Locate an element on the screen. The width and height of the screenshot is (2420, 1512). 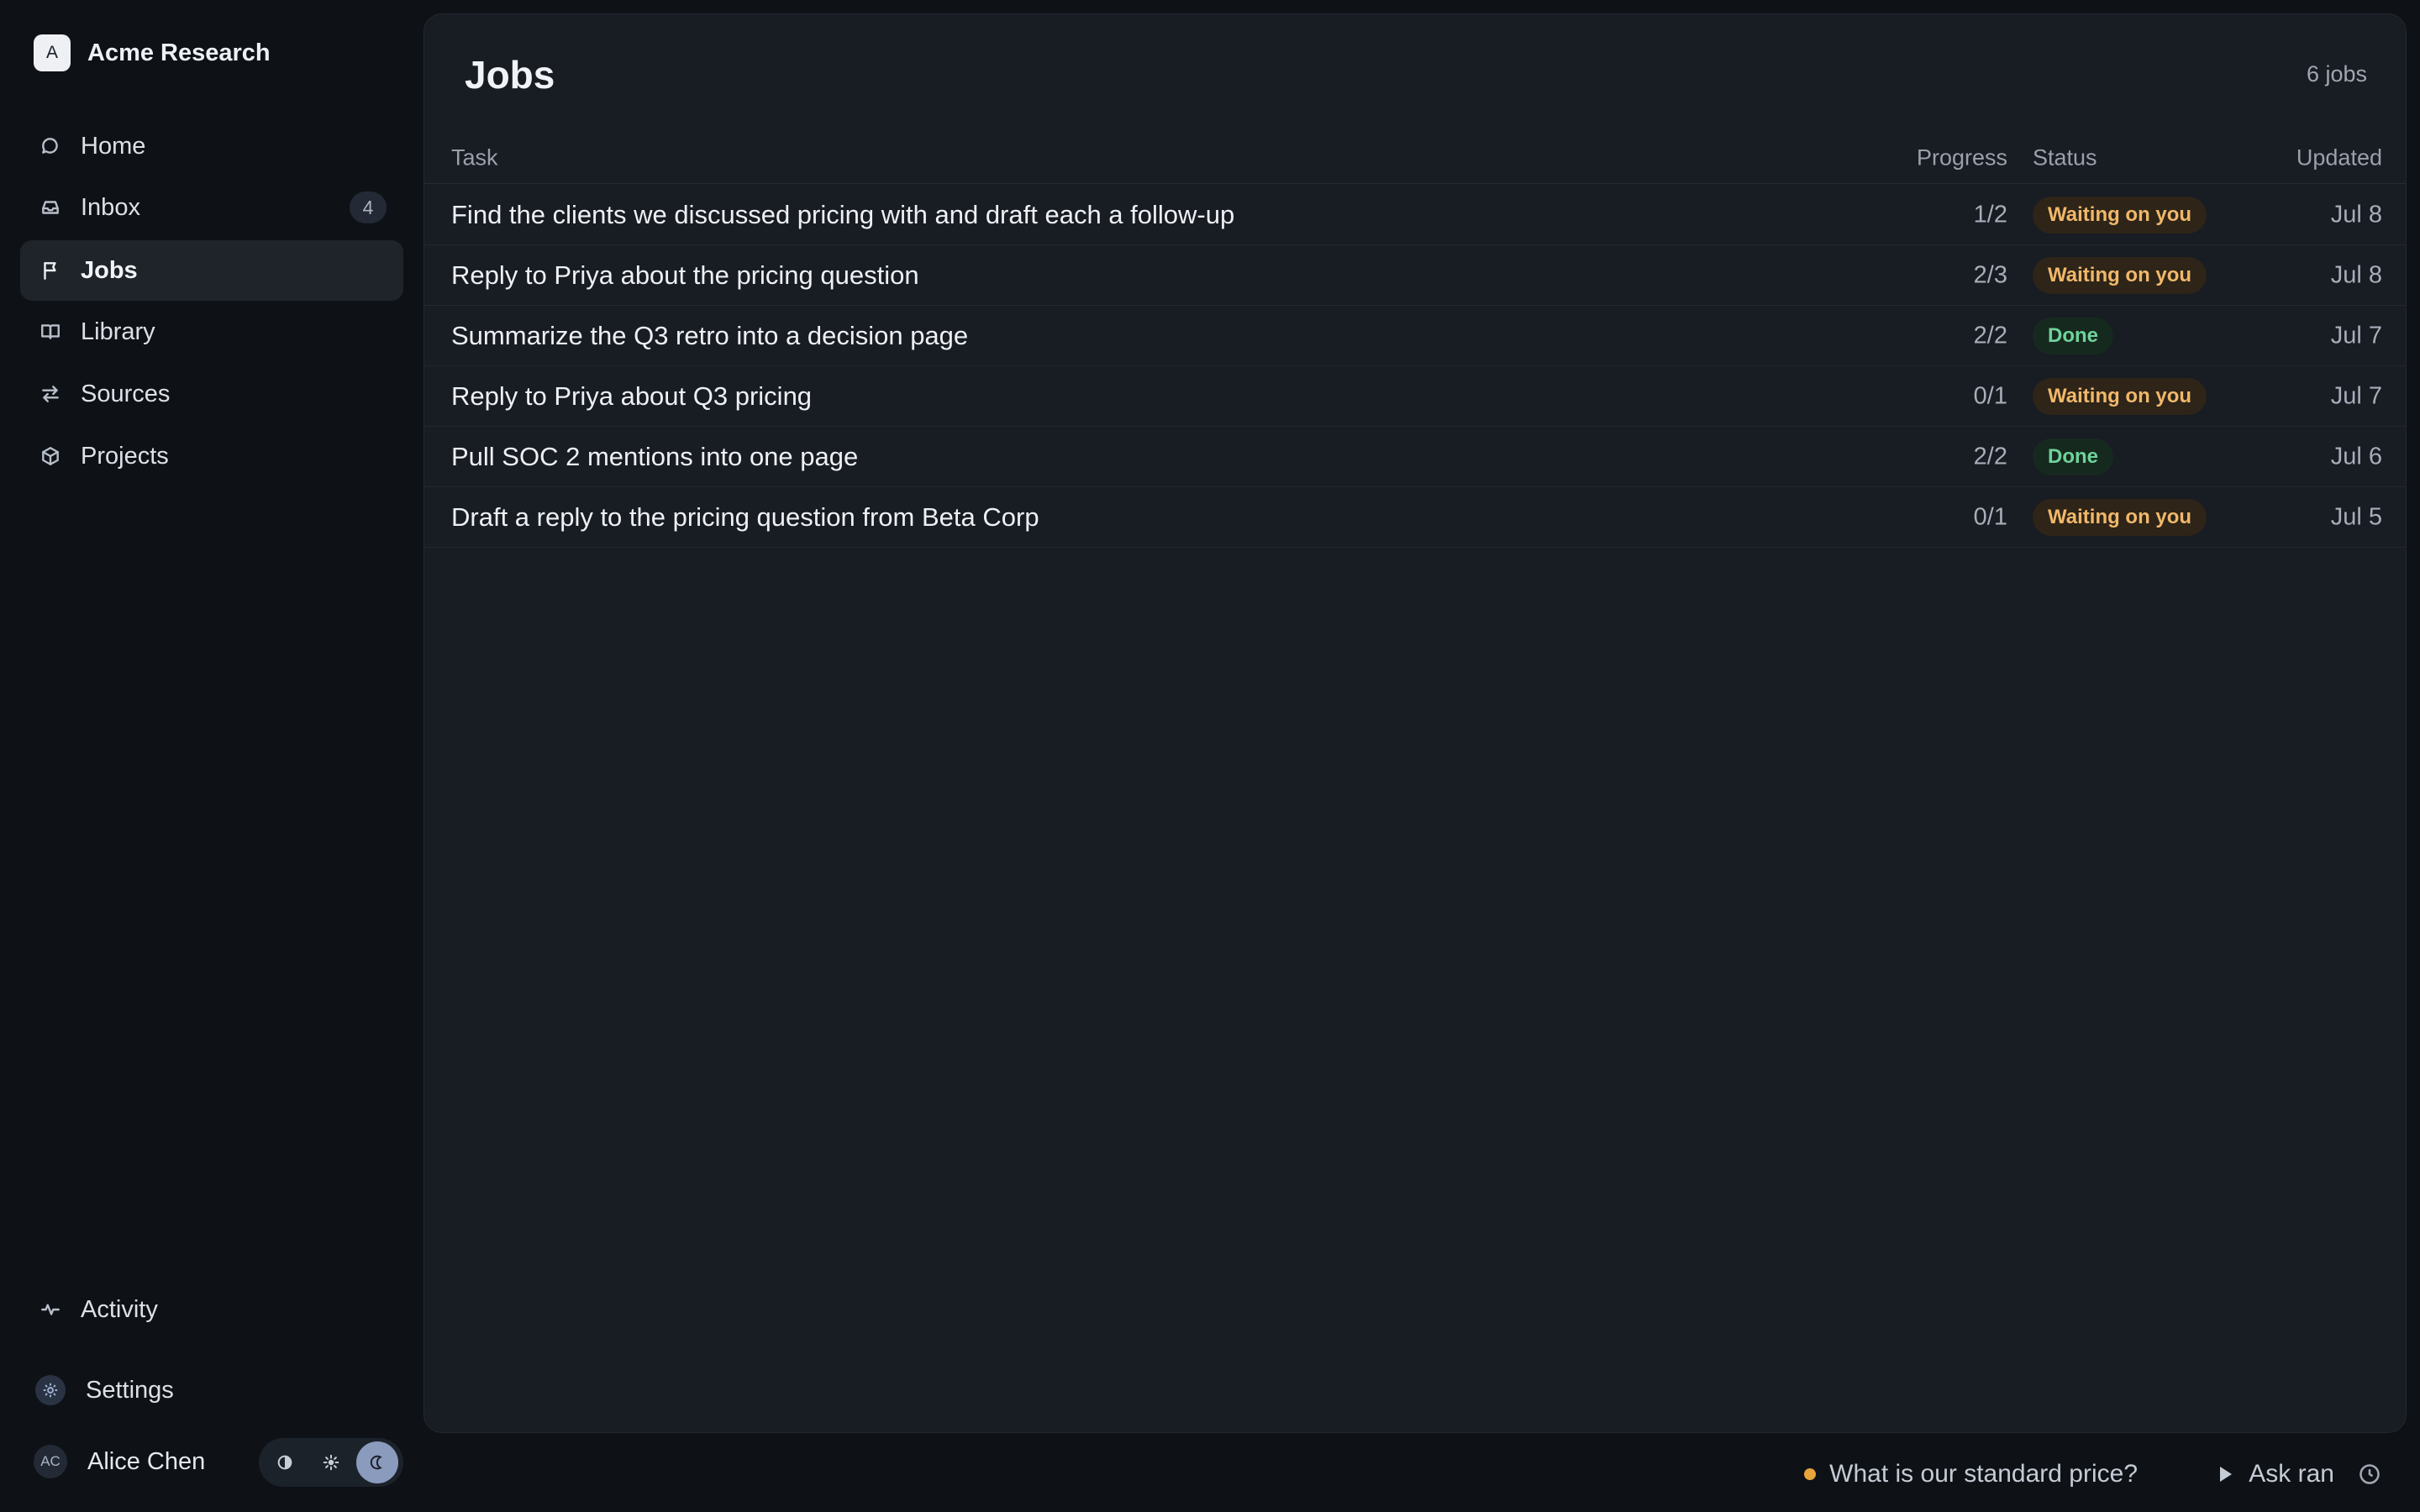
moon-icon is located at coordinates (376, 1462).